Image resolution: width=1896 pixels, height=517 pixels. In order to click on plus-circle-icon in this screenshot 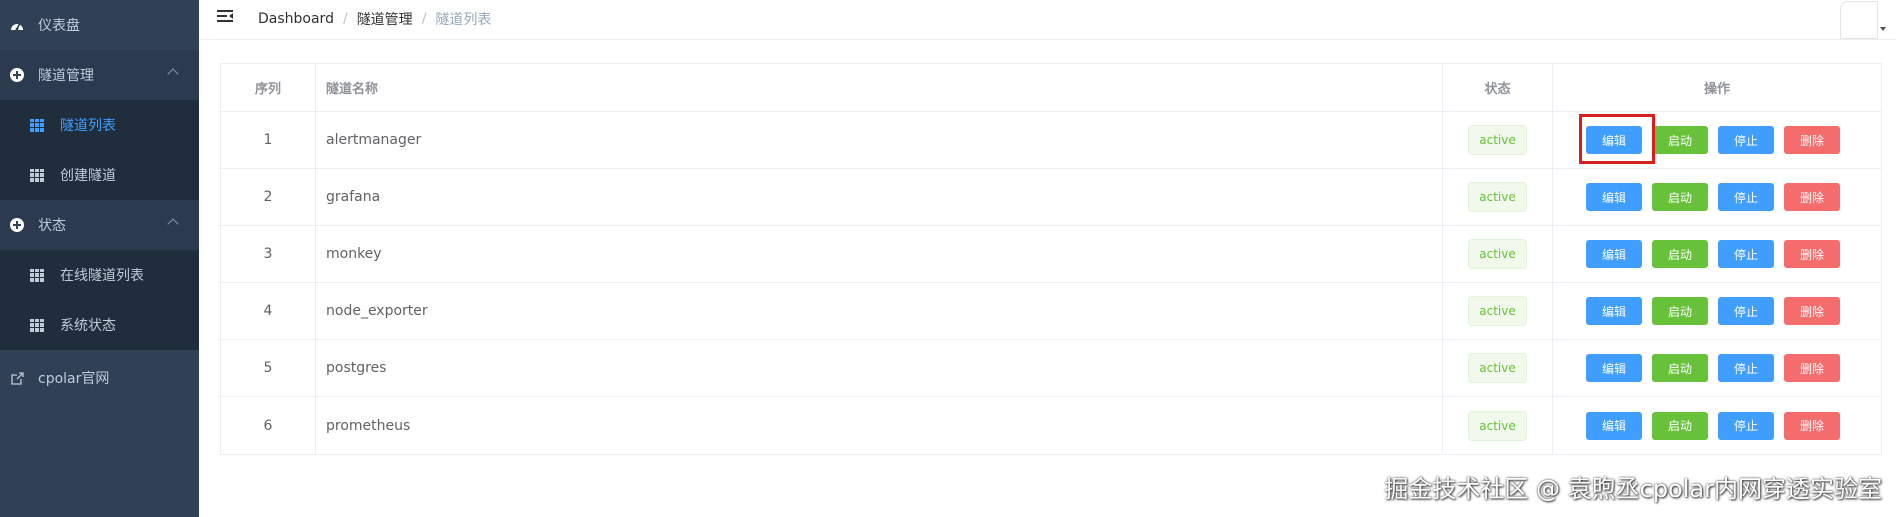, I will do `click(17, 75)`.